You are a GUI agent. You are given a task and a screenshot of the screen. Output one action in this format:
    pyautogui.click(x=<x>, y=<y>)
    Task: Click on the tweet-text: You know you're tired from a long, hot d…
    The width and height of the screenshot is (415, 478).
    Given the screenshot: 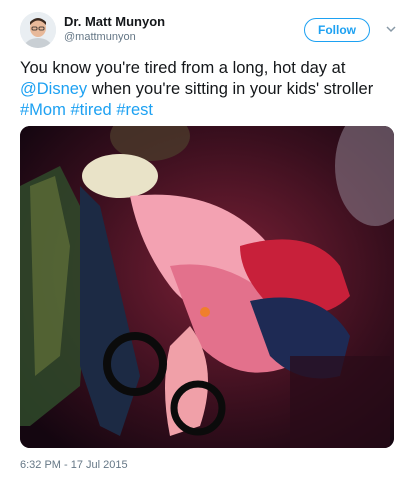 What is the action you would take?
    pyautogui.click(x=209, y=89)
    